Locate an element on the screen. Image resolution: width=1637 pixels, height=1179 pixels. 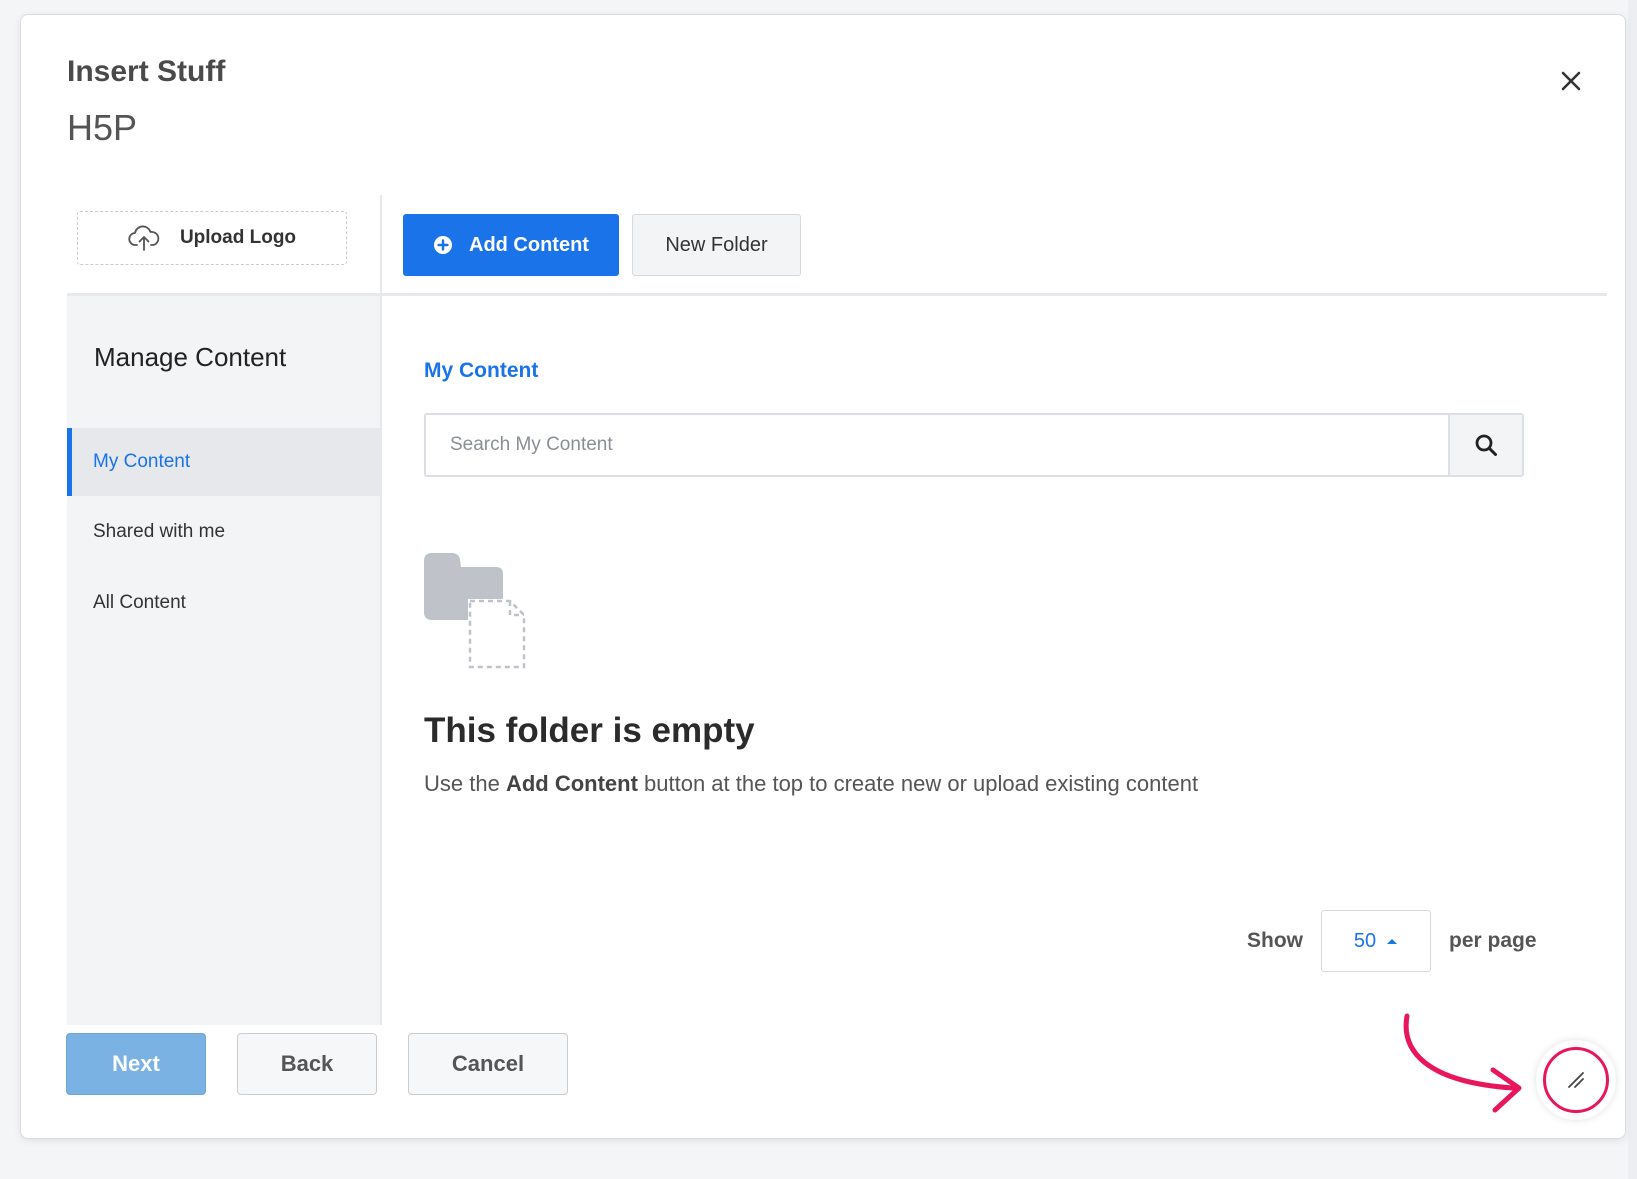
close-icon is located at coordinates (1571, 81).